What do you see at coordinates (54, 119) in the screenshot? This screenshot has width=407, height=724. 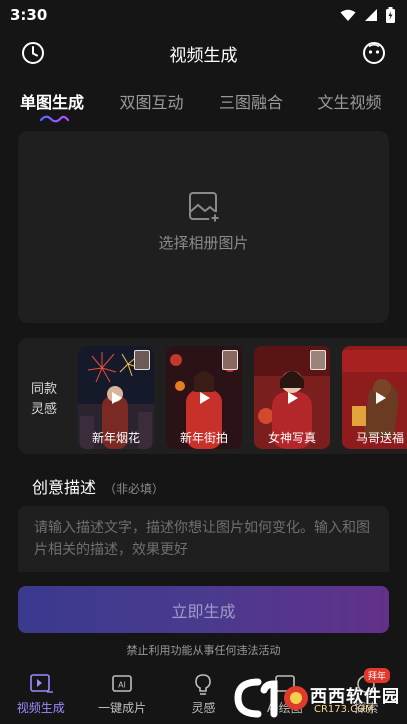 I see `active-tab-indicator` at bounding box center [54, 119].